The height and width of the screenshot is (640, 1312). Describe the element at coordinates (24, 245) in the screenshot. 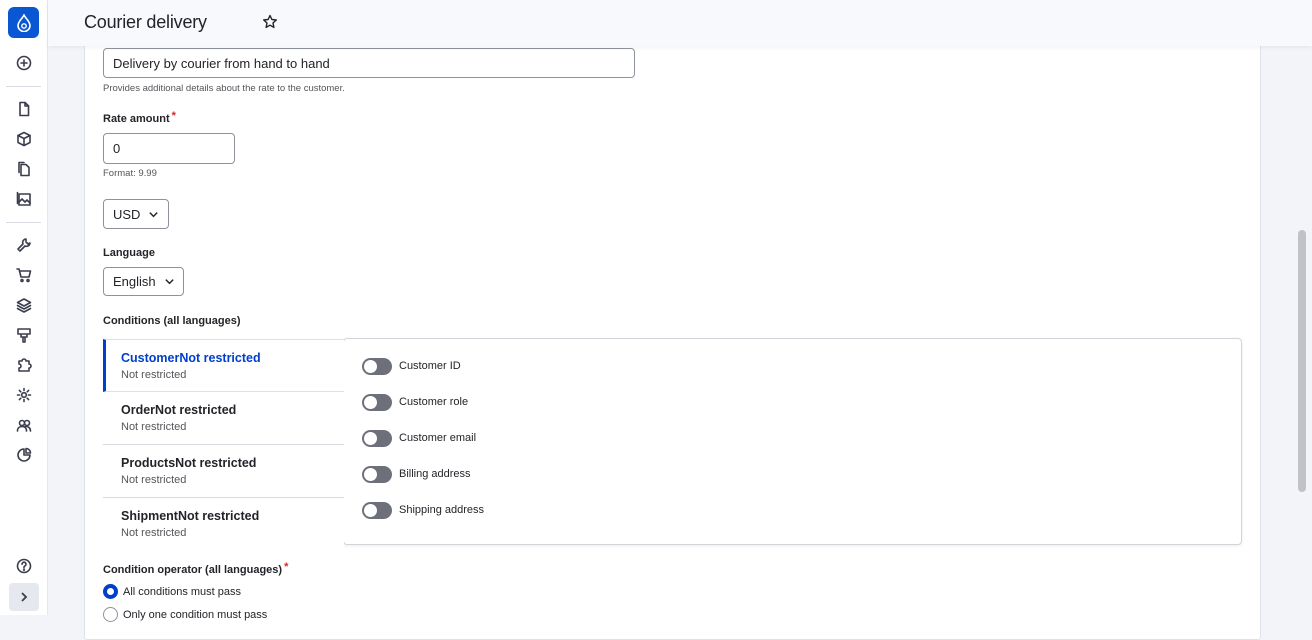

I see `wrench-icon` at that location.